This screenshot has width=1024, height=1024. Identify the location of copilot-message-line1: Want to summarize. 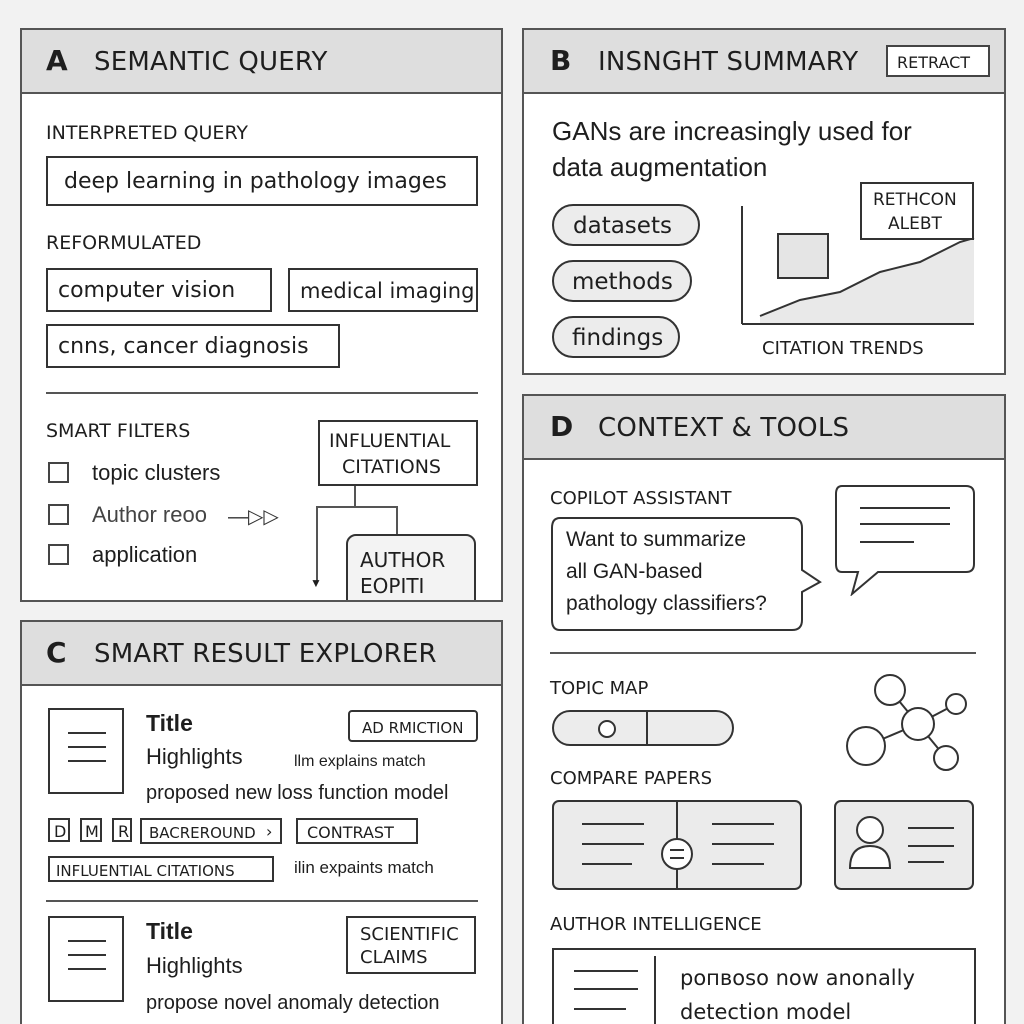
(656, 539).